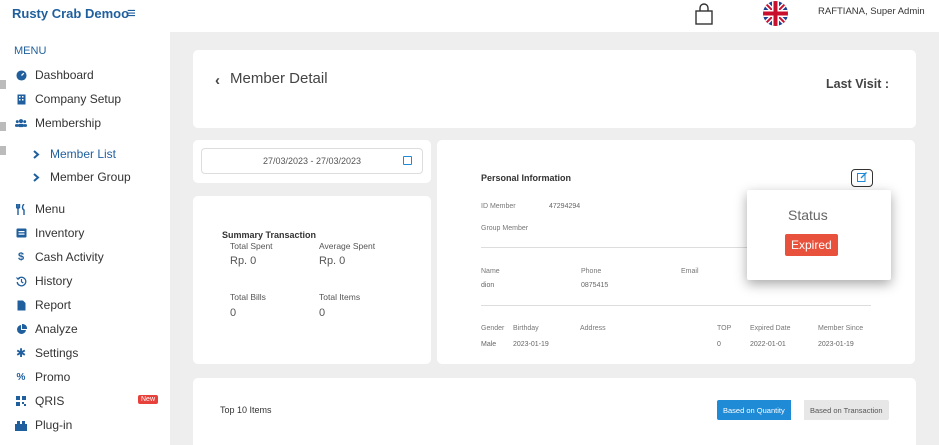 The image size is (939, 445). I want to click on utensils-icon, so click(21, 209).